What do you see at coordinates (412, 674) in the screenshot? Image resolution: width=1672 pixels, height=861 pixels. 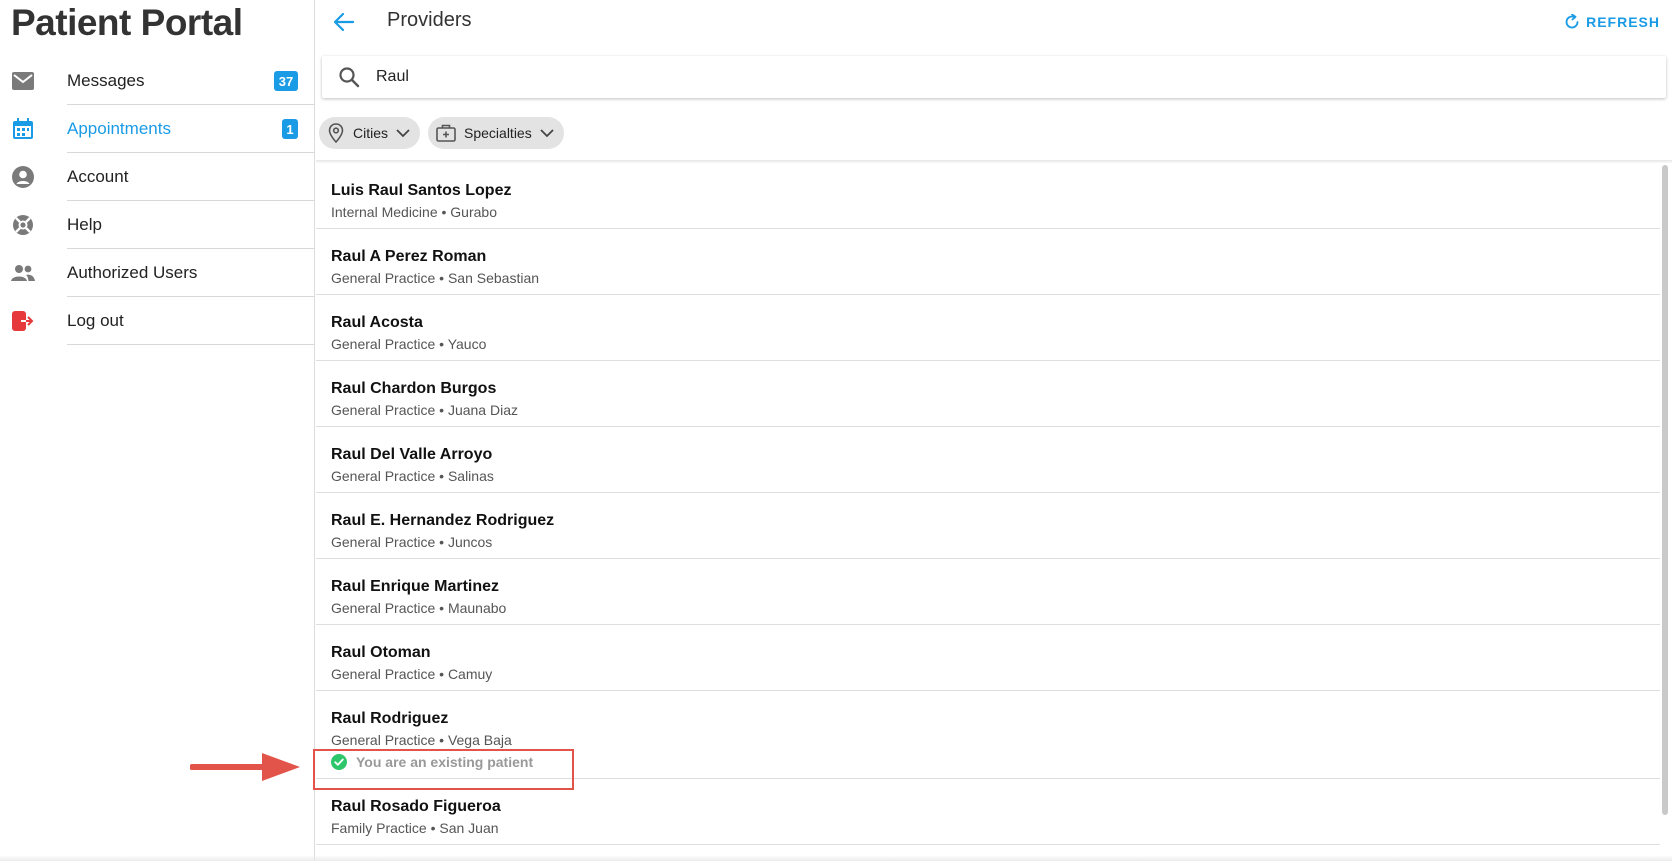 I see `provider-detail: General Practice • Camuy` at bounding box center [412, 674].